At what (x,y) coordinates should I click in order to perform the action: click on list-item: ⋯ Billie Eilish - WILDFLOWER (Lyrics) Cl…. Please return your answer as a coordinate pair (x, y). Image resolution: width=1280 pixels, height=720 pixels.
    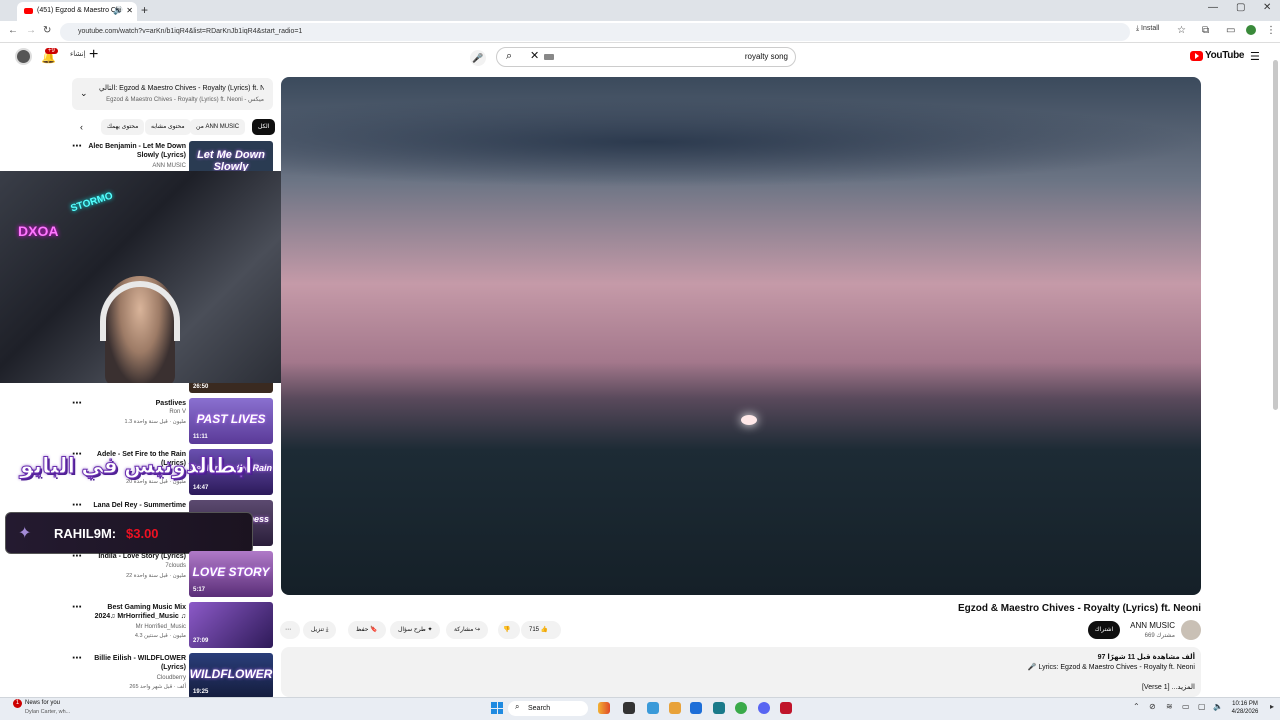
    Looking at the image, I should click on (172, 677).